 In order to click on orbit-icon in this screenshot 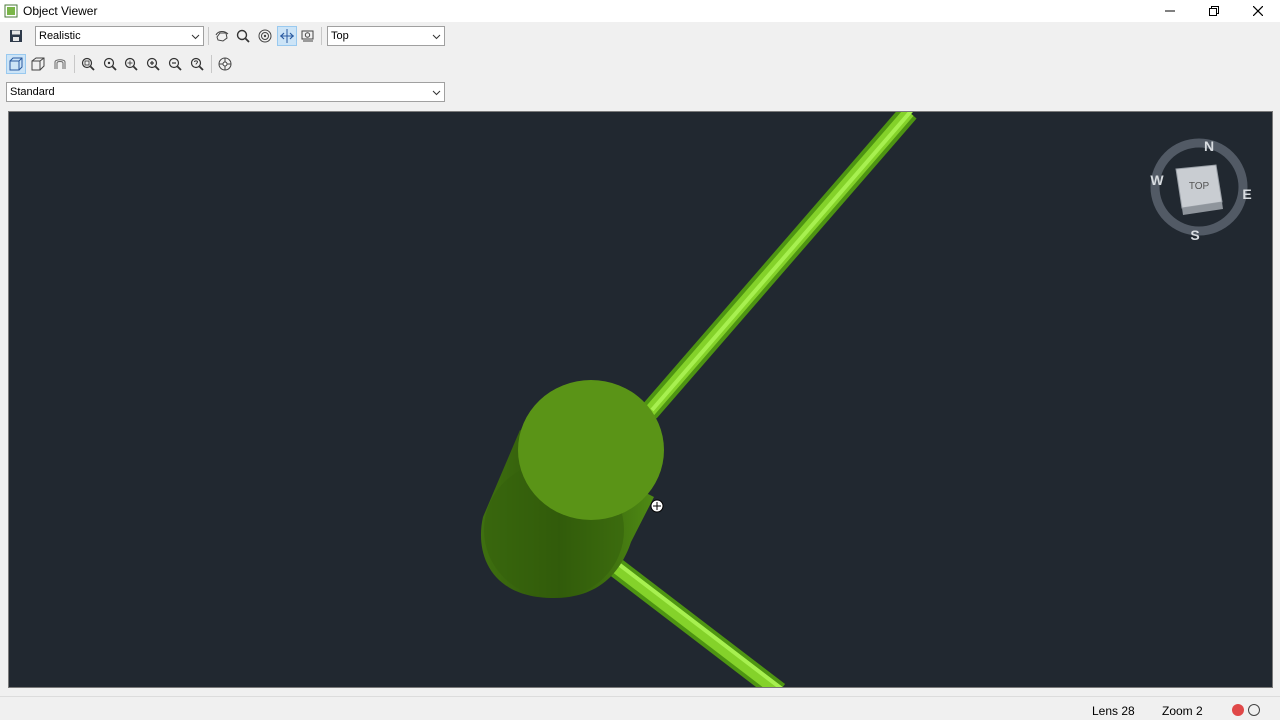, I will do `click(222, 36)`.